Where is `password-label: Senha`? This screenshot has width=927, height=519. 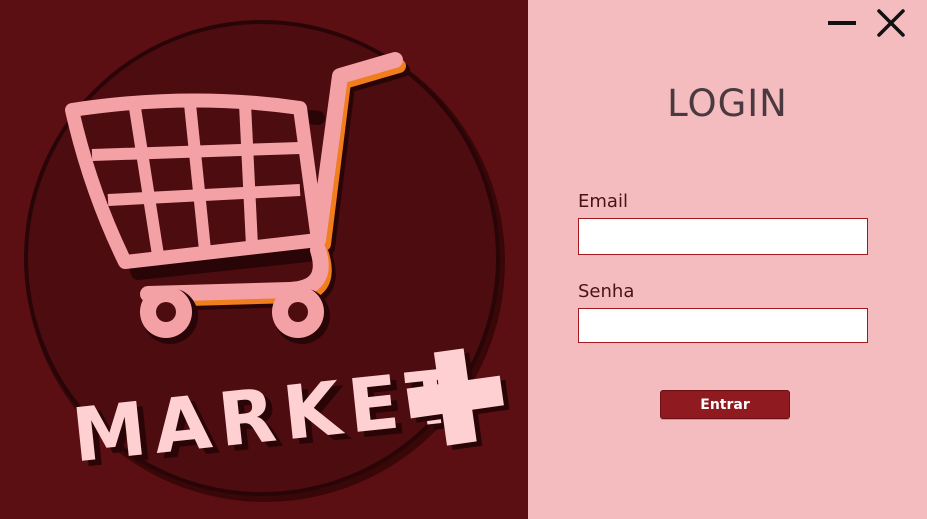 password-label: Senha is located at coordinates (606, 291).